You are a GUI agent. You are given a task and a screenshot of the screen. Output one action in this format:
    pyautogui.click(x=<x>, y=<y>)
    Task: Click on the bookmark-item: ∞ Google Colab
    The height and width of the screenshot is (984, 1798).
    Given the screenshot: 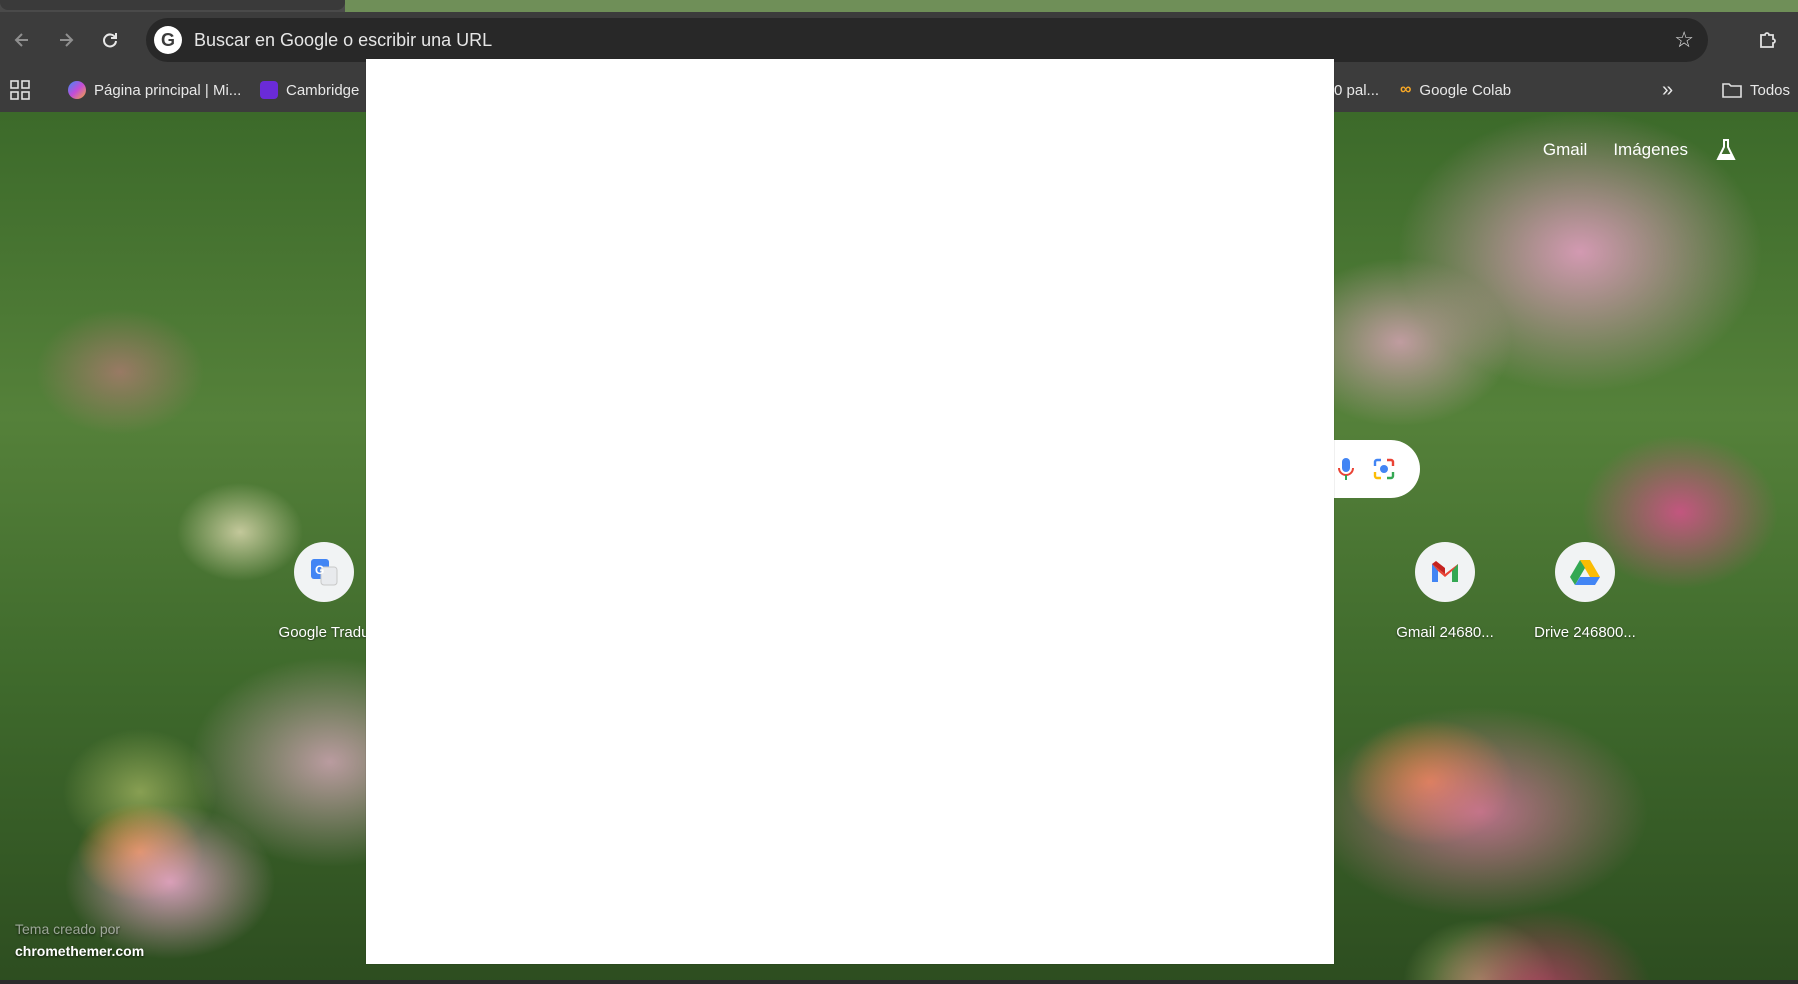 What is the action you would take?
    pyautogui.click(x=1455, y=90)
    